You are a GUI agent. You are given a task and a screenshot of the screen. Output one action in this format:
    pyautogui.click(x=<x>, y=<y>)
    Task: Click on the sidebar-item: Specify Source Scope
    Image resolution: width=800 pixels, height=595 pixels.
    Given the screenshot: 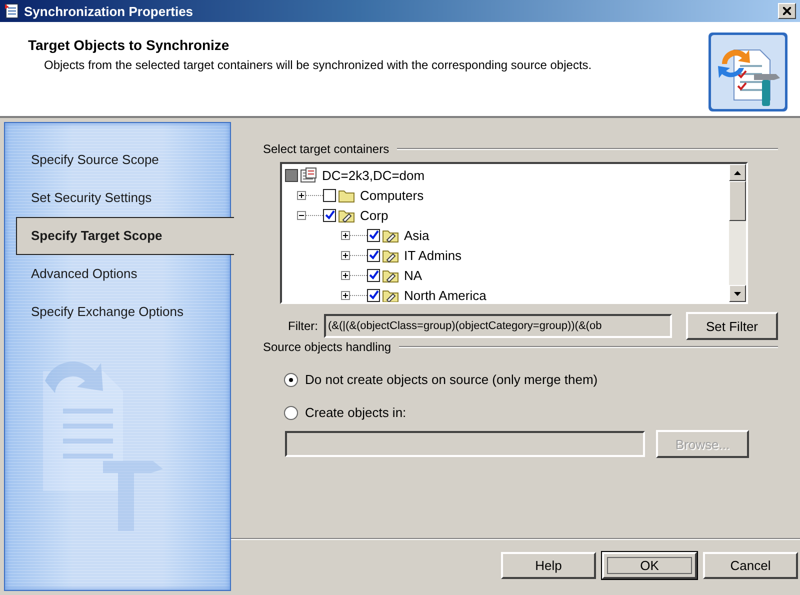 What is the action you would take?
    pyautogui.click(x=117, y=160)
    